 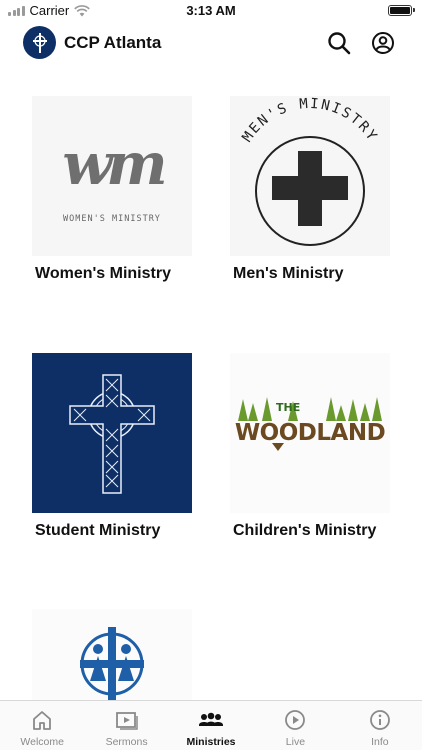 I want to click on ministry-label: Children's Ministry, so click(x=305, y=530).